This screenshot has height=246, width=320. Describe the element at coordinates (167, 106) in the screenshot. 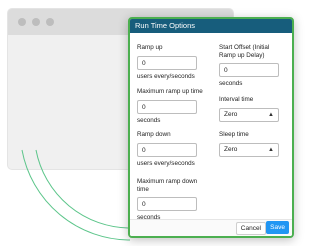

I see `max-ramp-up-time-input: 0` at that location.